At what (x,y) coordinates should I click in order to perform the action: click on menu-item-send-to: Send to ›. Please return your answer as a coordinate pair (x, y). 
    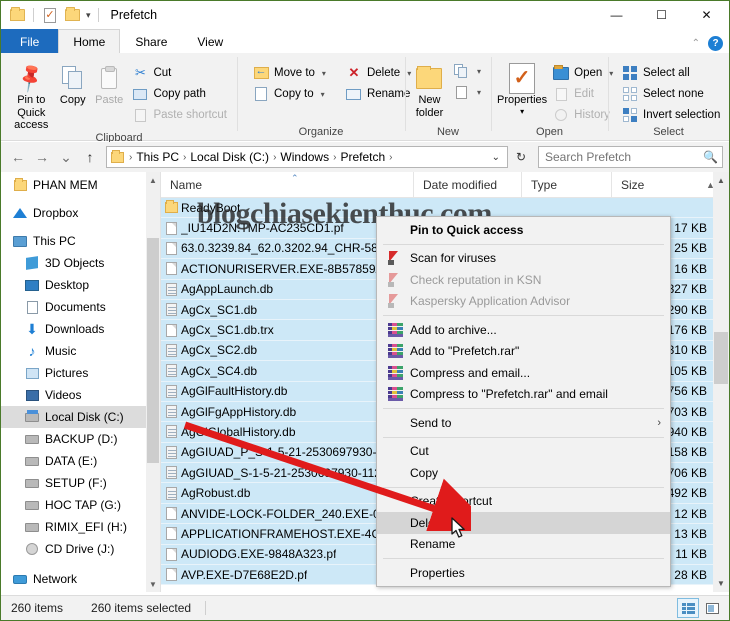
    Looking at the image, I should click on (523, 423).